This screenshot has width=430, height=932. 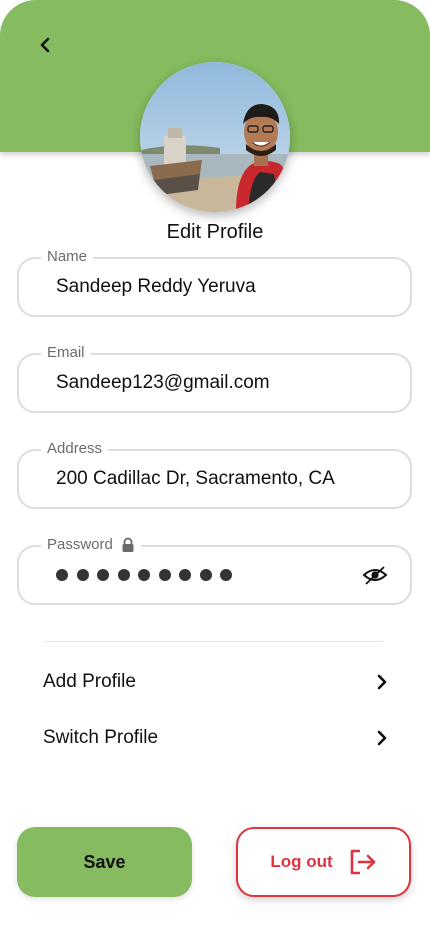 I want to click on avatar, so click(x=215, y=137).